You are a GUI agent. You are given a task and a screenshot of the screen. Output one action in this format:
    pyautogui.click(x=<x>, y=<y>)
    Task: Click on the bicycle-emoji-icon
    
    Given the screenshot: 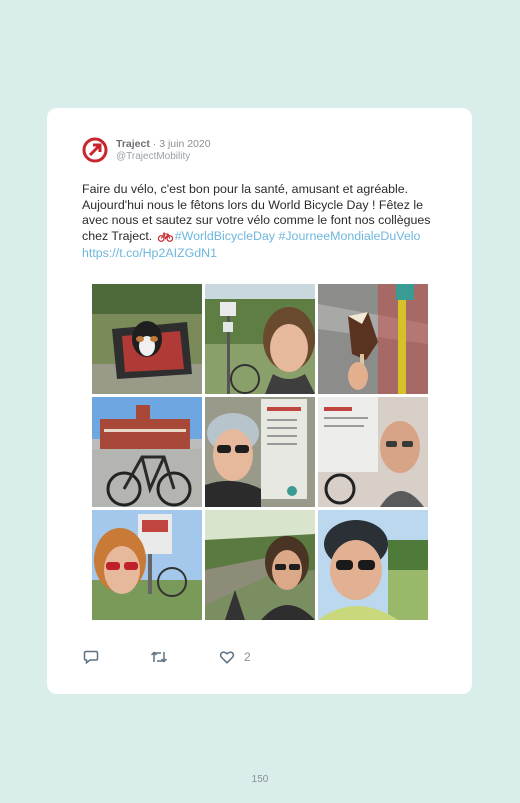 What is the action you would take?
    pyautogui.click(x=165, y=239)
    